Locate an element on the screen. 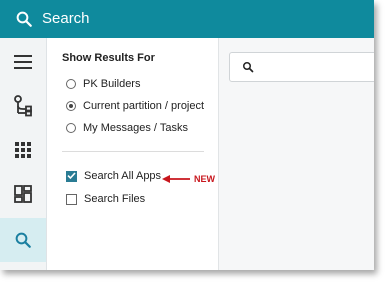 The height and width of the screenshot is (293, 388). hamburger-menu-icon is located at coordinates (23, 62).